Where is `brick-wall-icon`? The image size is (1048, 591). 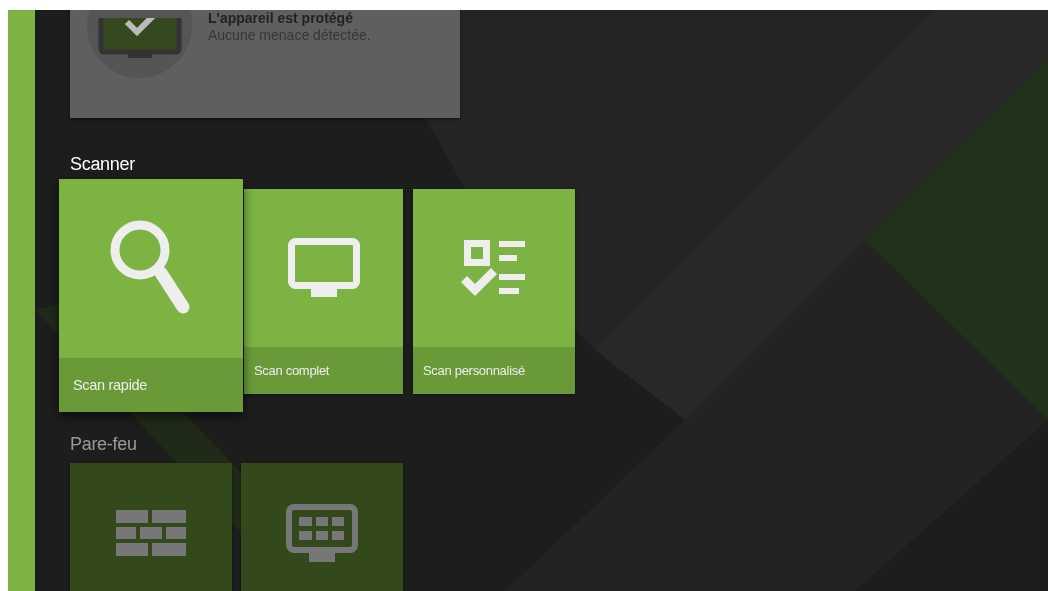 brick-wall-icon is located at coordinates (151, 533).